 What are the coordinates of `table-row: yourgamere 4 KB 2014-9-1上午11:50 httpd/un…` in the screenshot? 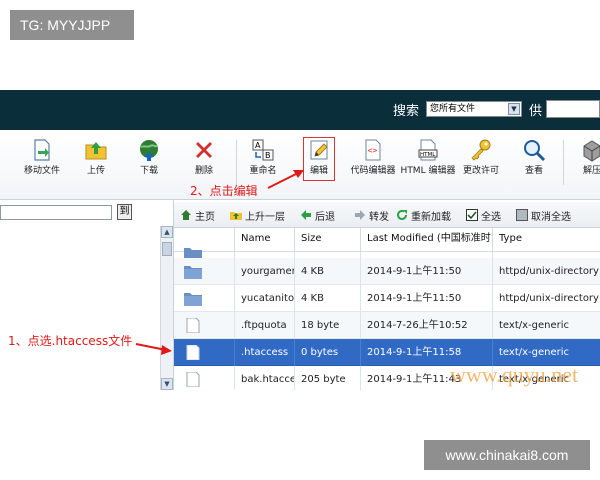 It's located at (387, 271).